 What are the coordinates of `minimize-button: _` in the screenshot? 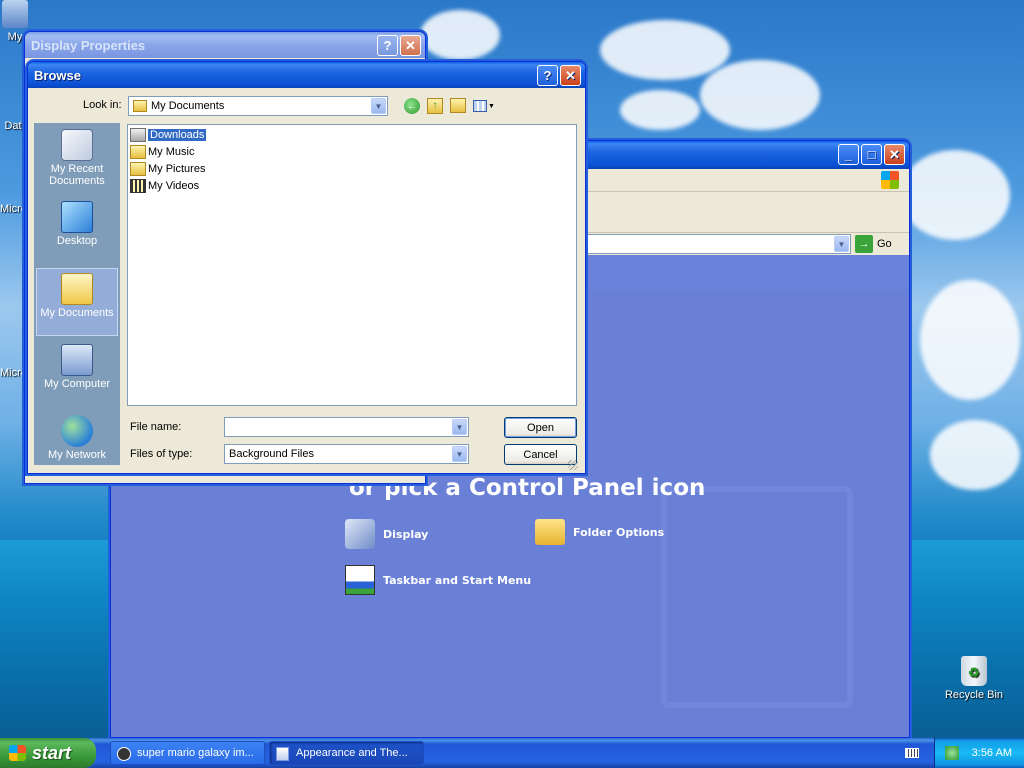 It's located at (848, 154).